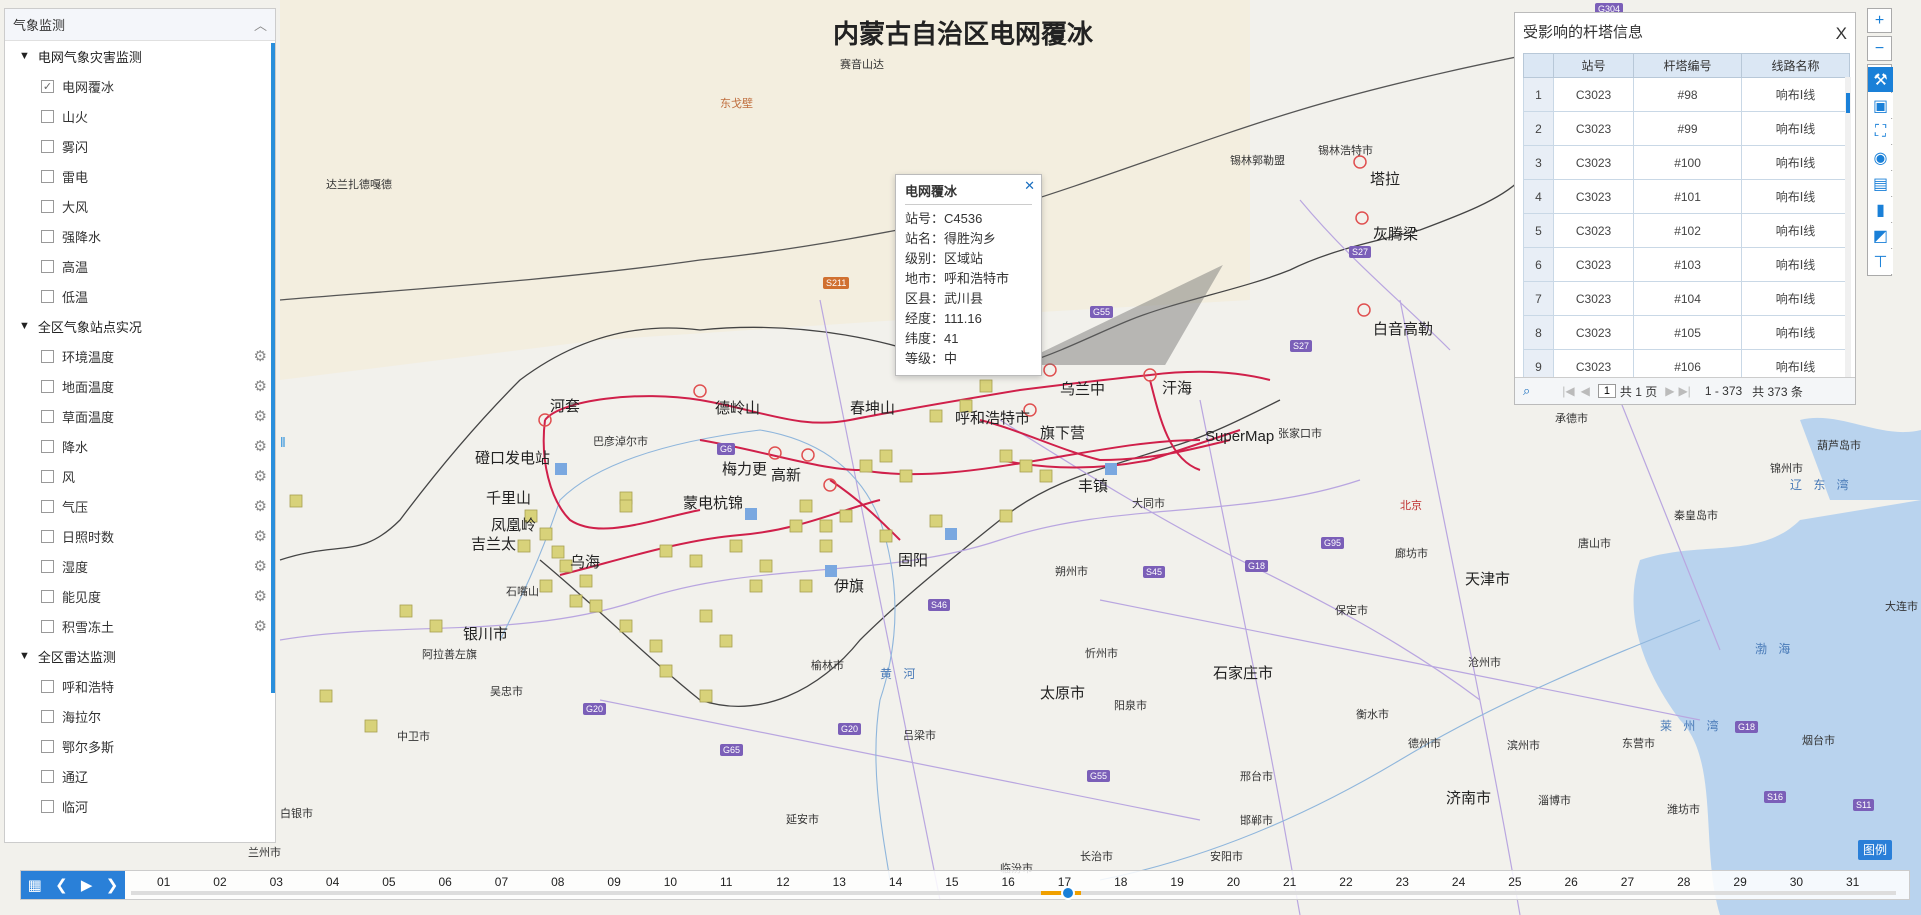  Describe the element at coordinates (1684, 391) in the screenshot. I see `last-page-icon: ▶|` at that location.